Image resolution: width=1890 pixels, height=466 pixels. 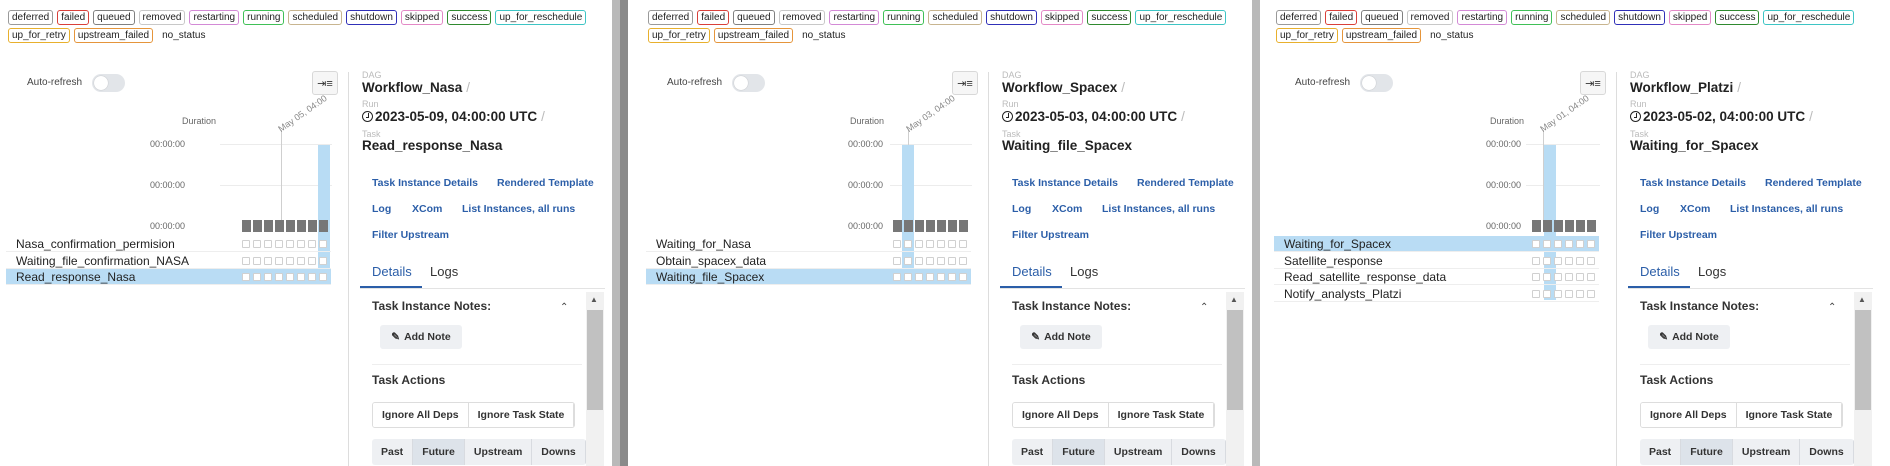 I want to click on run-id: 2023-05-02, 04:00:00 UTC, so click(x=1724, y=116).